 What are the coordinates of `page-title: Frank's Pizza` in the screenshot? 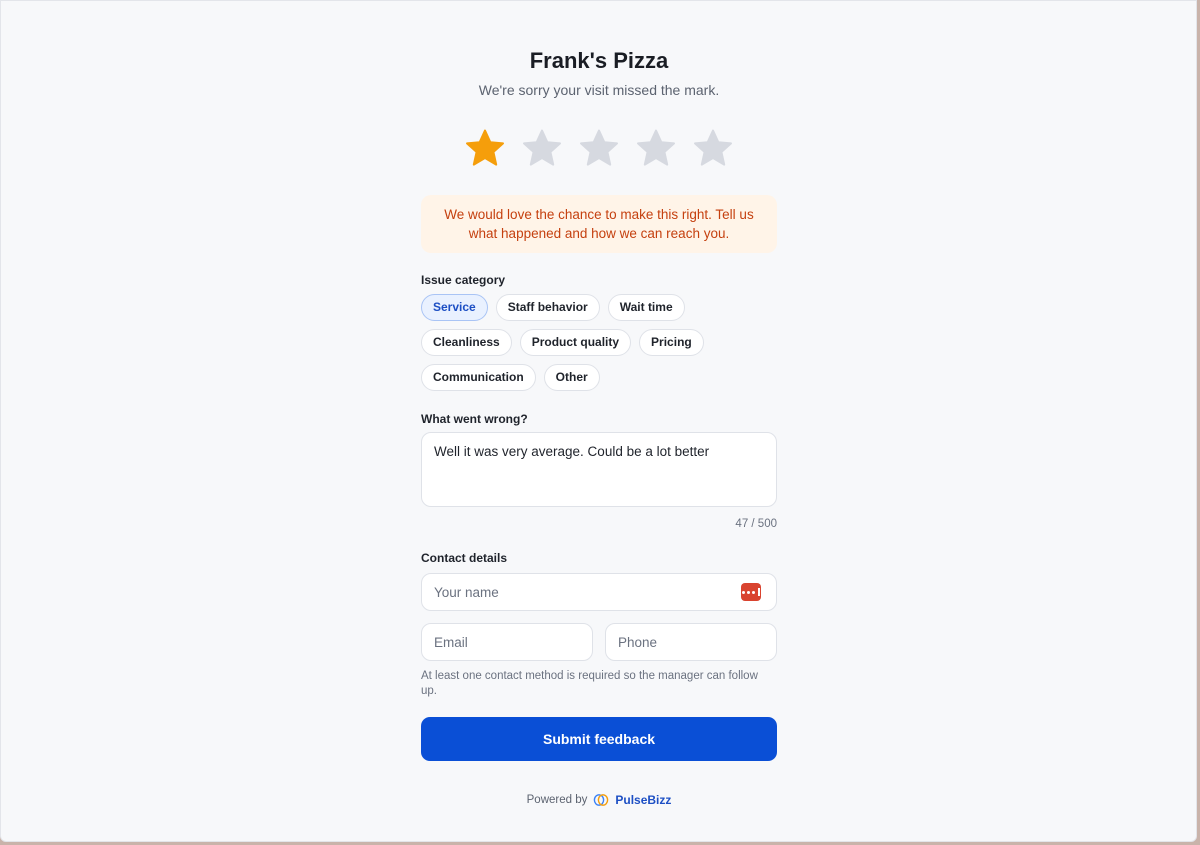 It's located at (599, 60).